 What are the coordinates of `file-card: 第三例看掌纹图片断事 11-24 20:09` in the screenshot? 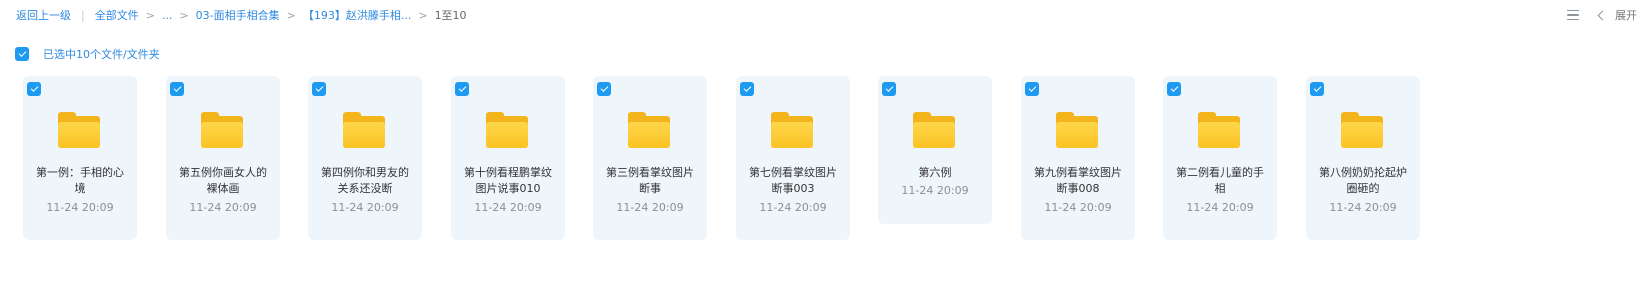 It's located at (650, 158).